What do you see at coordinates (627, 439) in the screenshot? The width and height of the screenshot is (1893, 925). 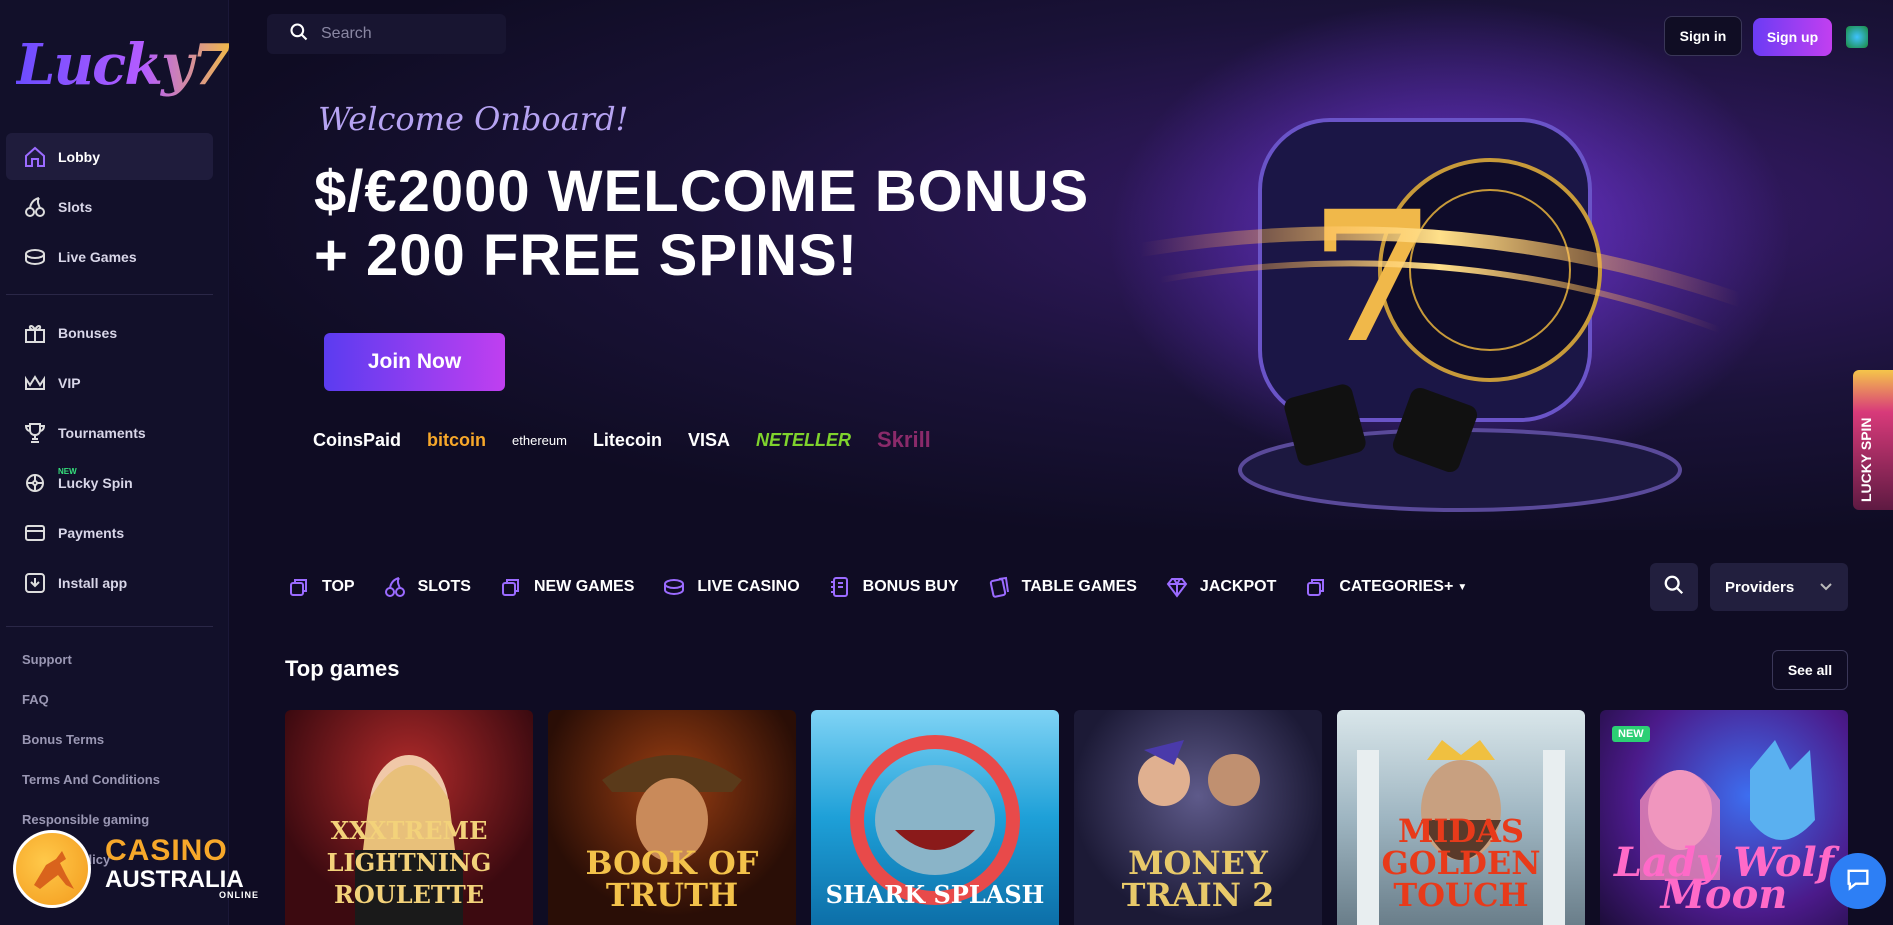 I see `litecoin-logo: Litecoin` at bounding box center [627, 439].